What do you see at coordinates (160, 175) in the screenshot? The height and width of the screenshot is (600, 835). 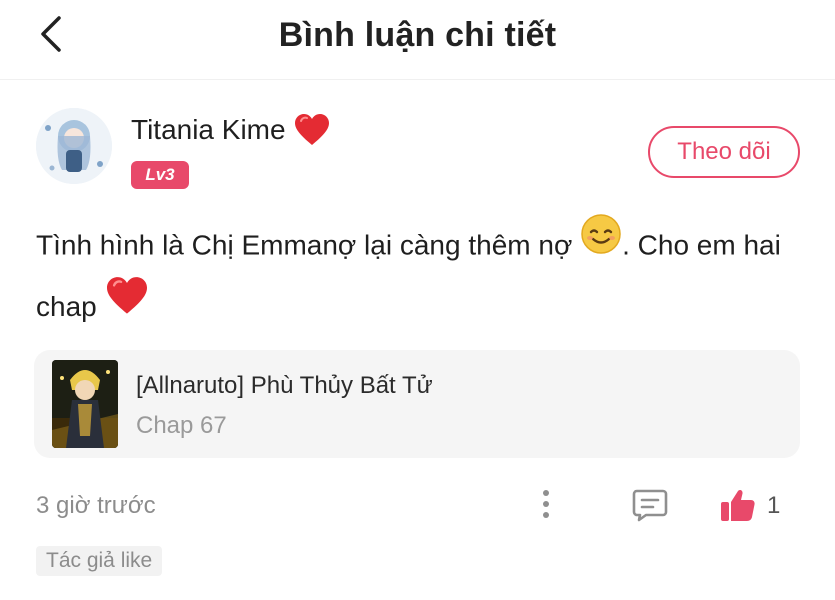 I see `level-badge: Lv3` at bounding box center [160, 175].